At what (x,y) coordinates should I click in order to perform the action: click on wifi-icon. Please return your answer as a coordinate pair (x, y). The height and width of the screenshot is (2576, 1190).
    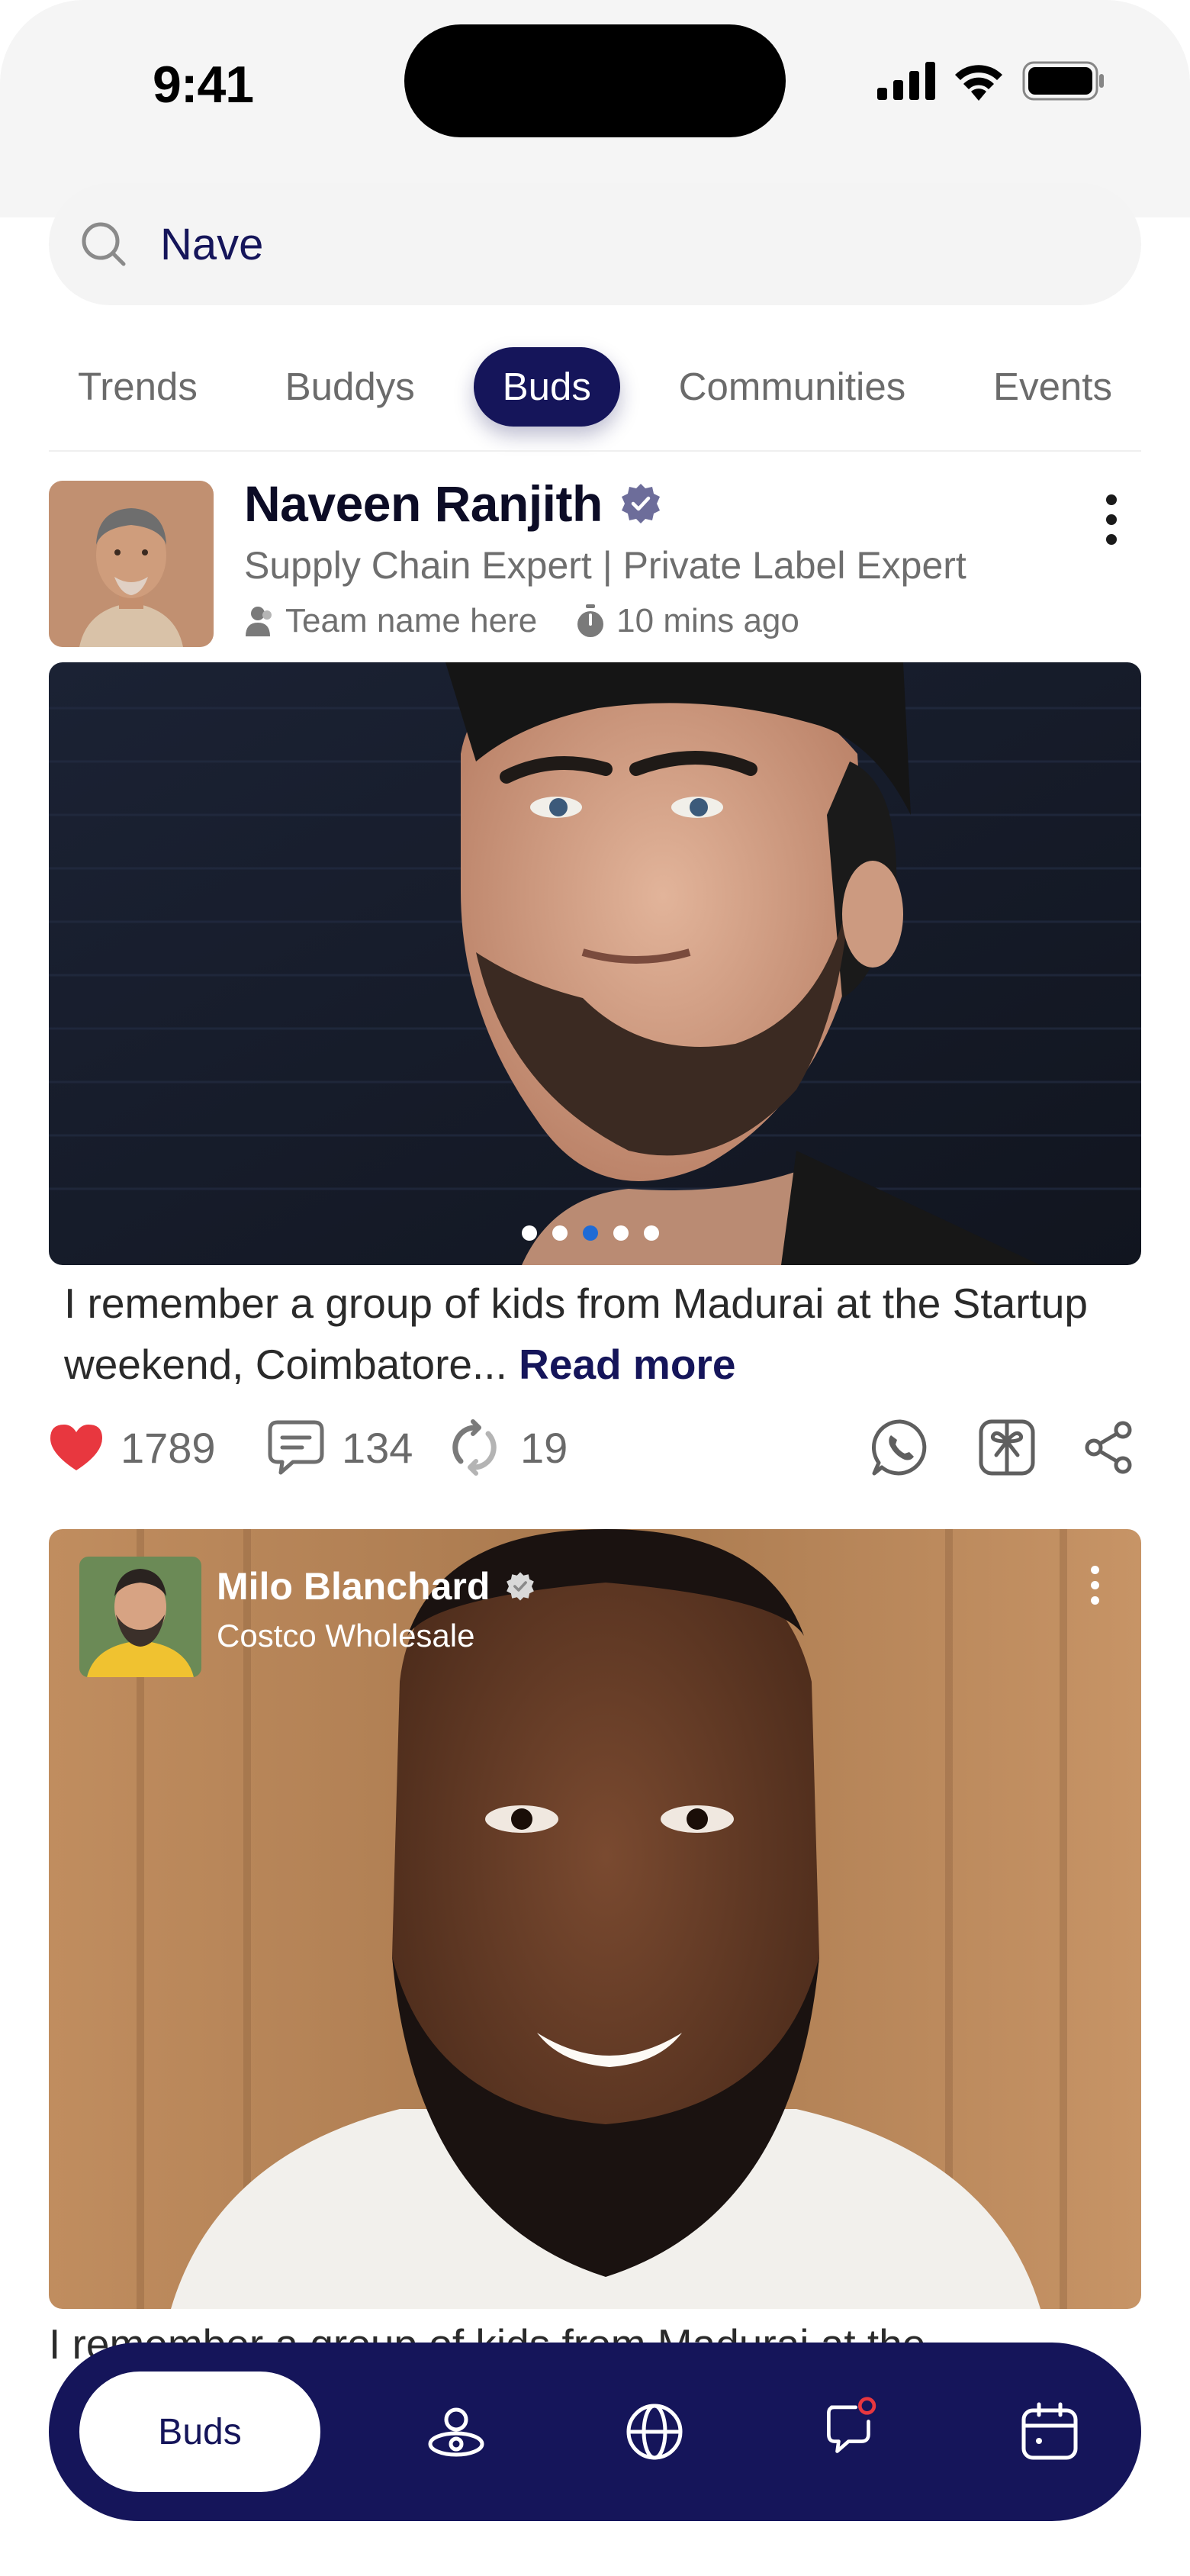
    Looking at the image, I should click on (978, 83).